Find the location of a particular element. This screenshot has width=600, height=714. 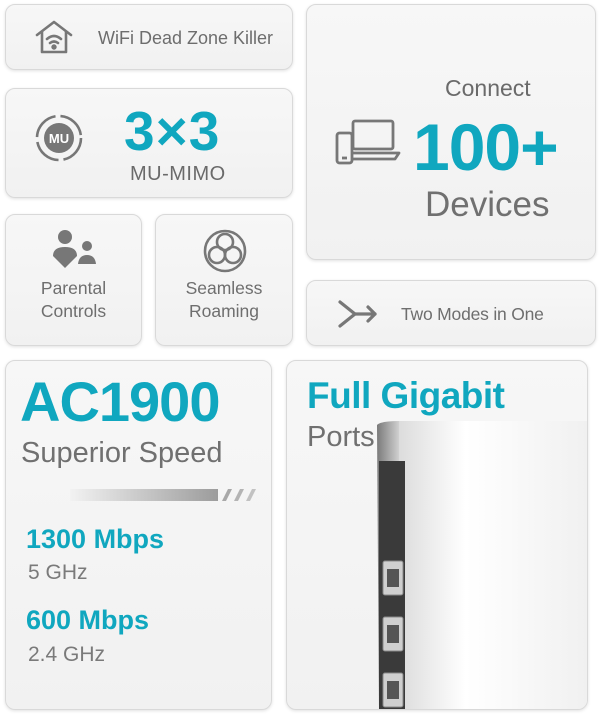

connect-value: 100+ is located at coordinates (486, 147).